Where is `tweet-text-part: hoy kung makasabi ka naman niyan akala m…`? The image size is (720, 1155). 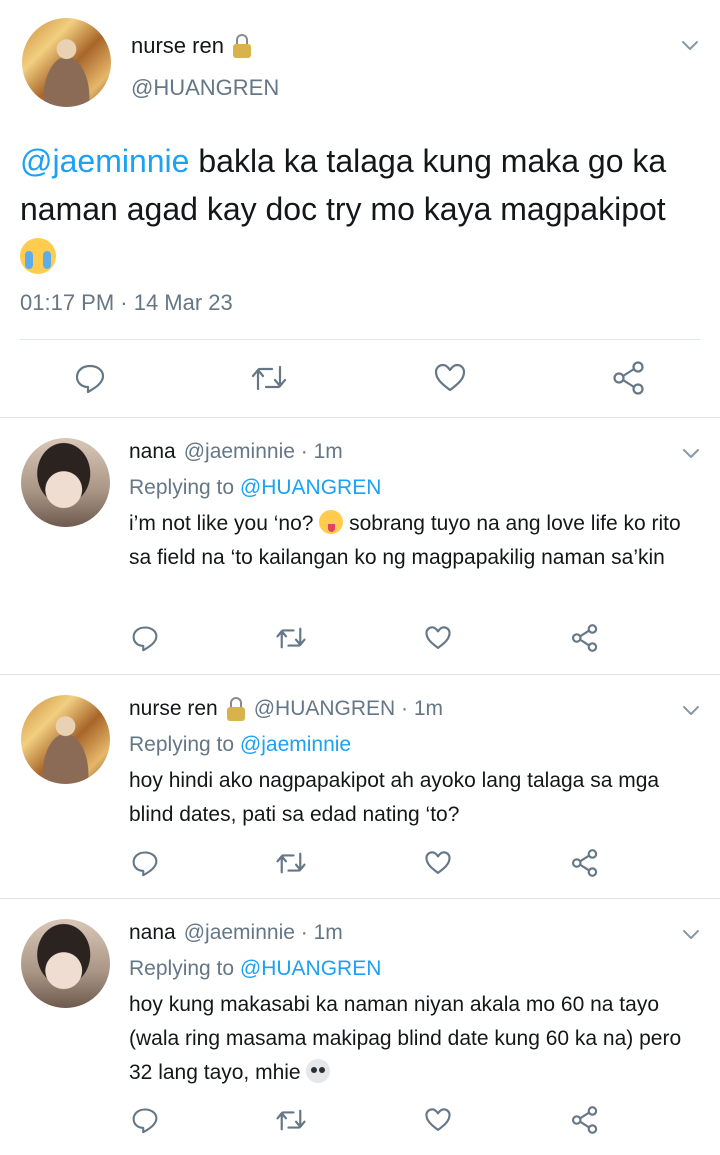 tweet-text-part: hoy kung makasabi ka naman niyan akala m… is located at coordinates (405, 1038).